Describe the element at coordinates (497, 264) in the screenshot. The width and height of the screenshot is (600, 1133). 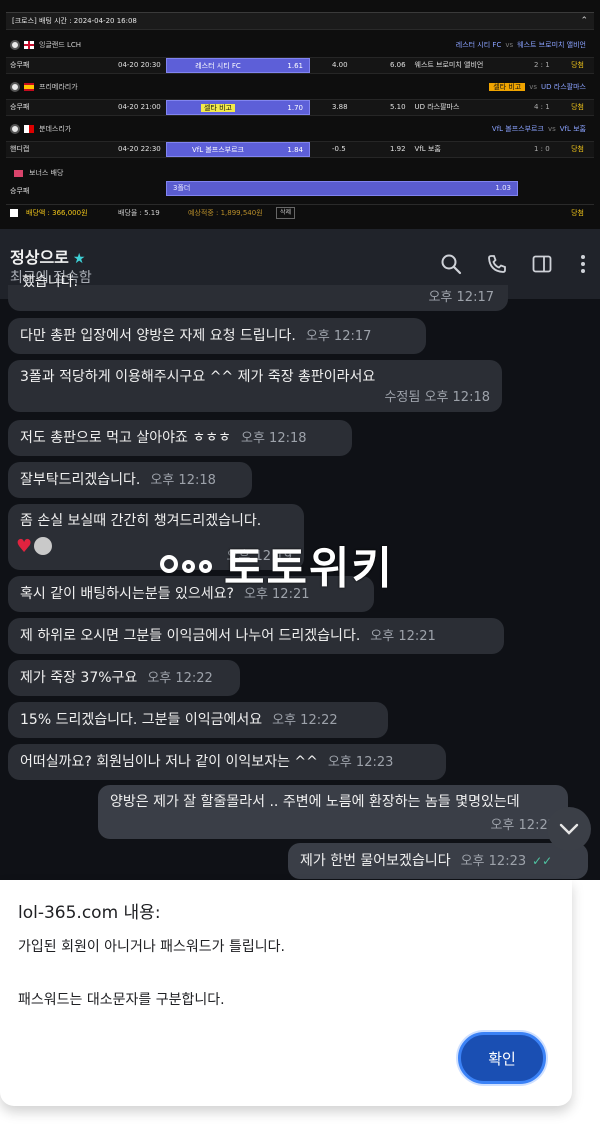
I see `phone-icon` at that location.